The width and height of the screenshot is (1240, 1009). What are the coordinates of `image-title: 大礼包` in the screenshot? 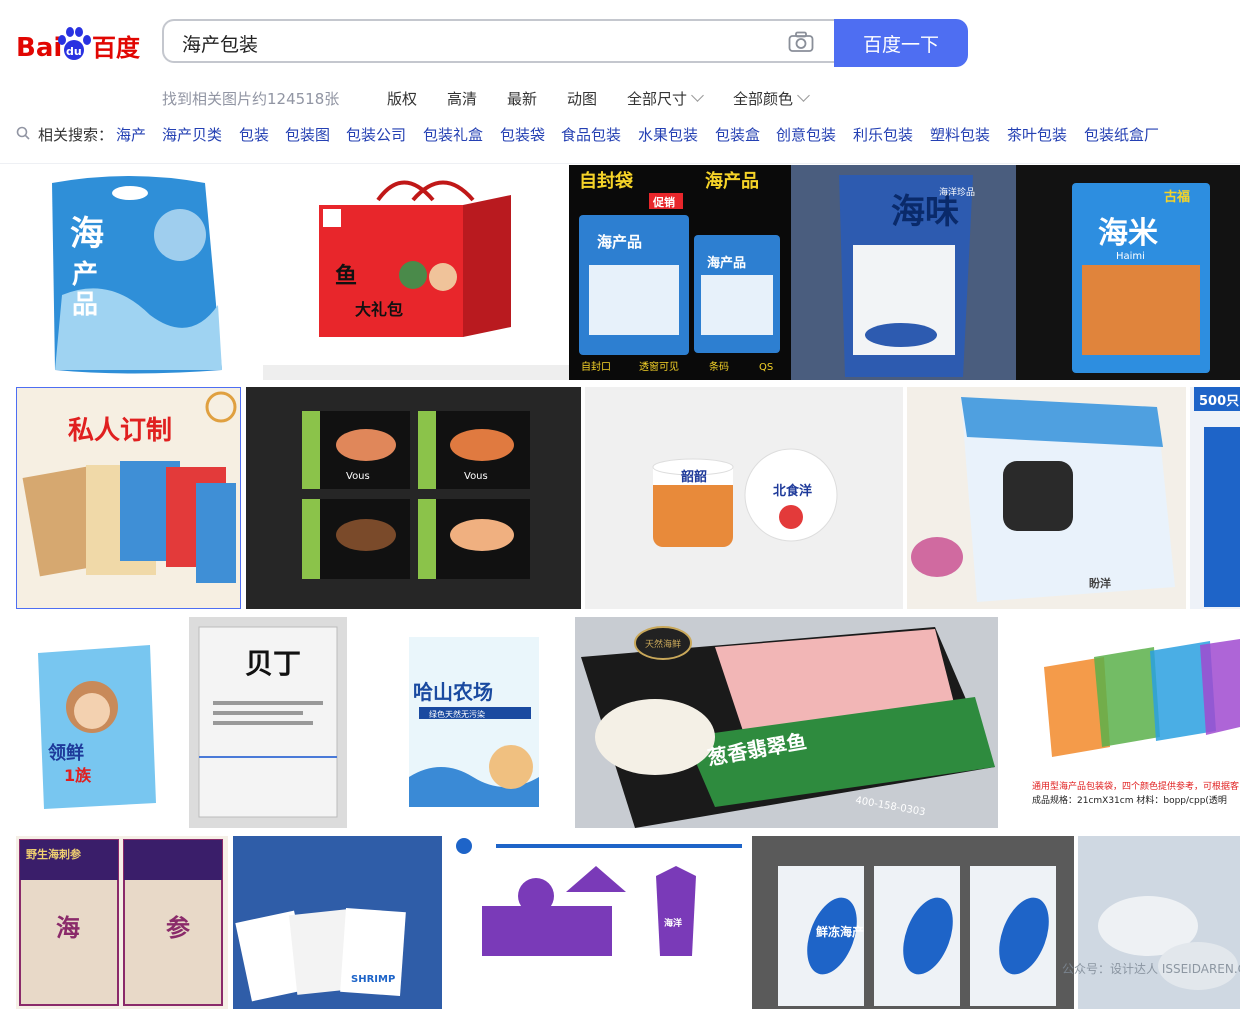 It's located at (379, 309).